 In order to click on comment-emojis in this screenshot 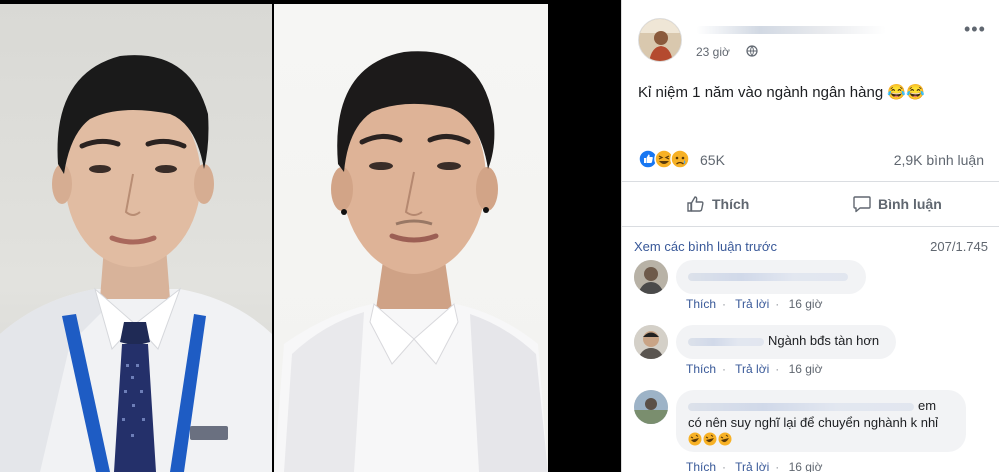, I will do `click(821, 439)`.